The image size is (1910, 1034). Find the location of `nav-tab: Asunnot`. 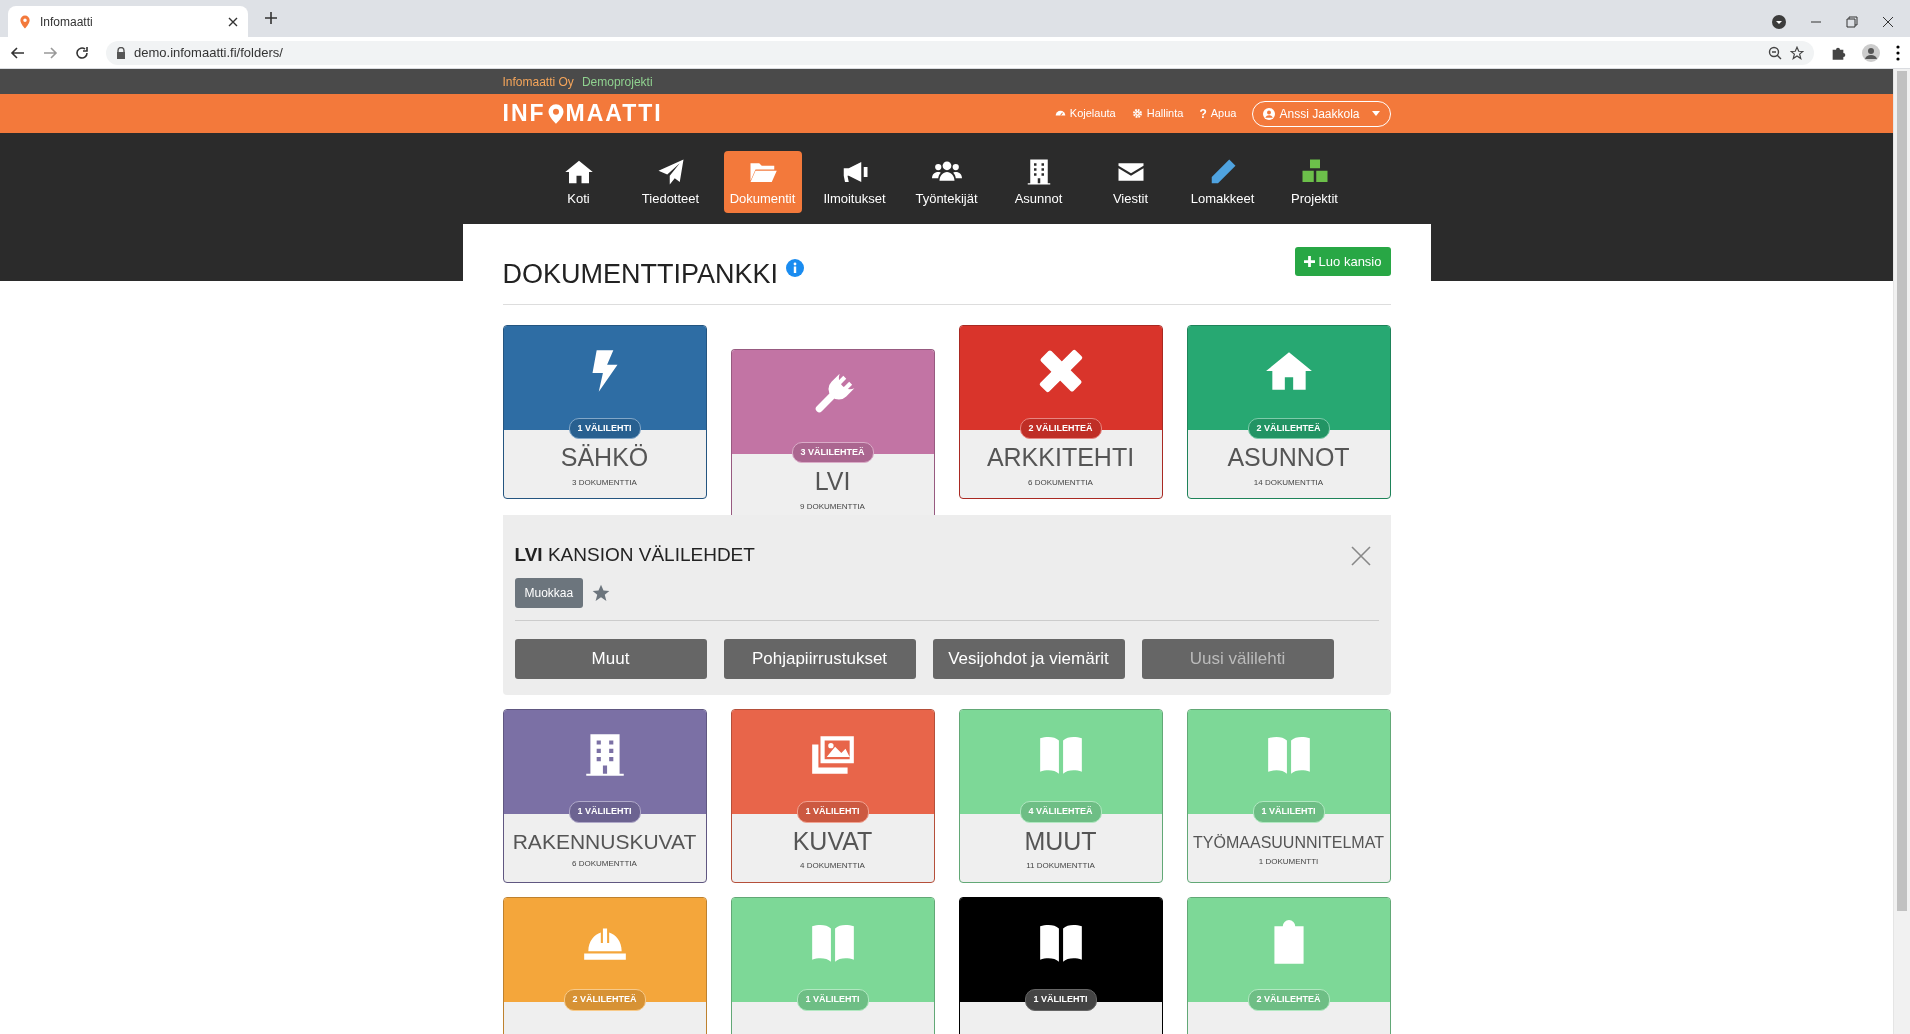

nav-tab: Asunnot is located at coordinates (1038, 182).